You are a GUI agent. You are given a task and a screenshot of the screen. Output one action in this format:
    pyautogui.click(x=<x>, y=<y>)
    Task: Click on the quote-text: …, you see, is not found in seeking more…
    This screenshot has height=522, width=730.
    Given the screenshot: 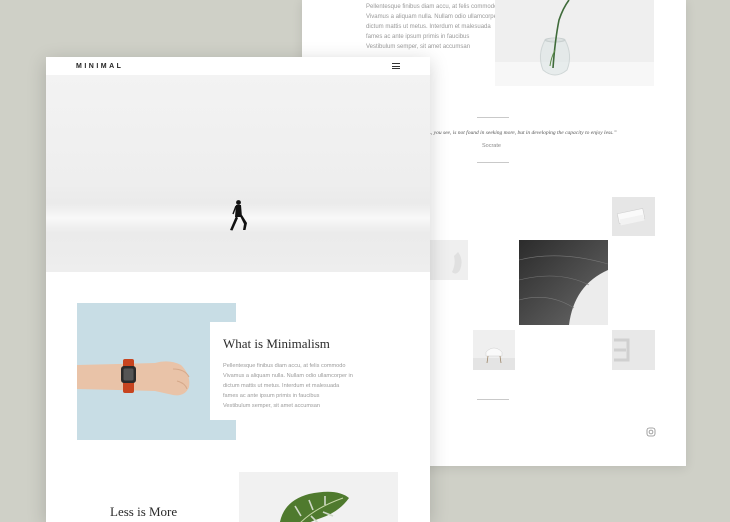 What is the action you would take?
    pyautogui.click(x=521, y=133)
    